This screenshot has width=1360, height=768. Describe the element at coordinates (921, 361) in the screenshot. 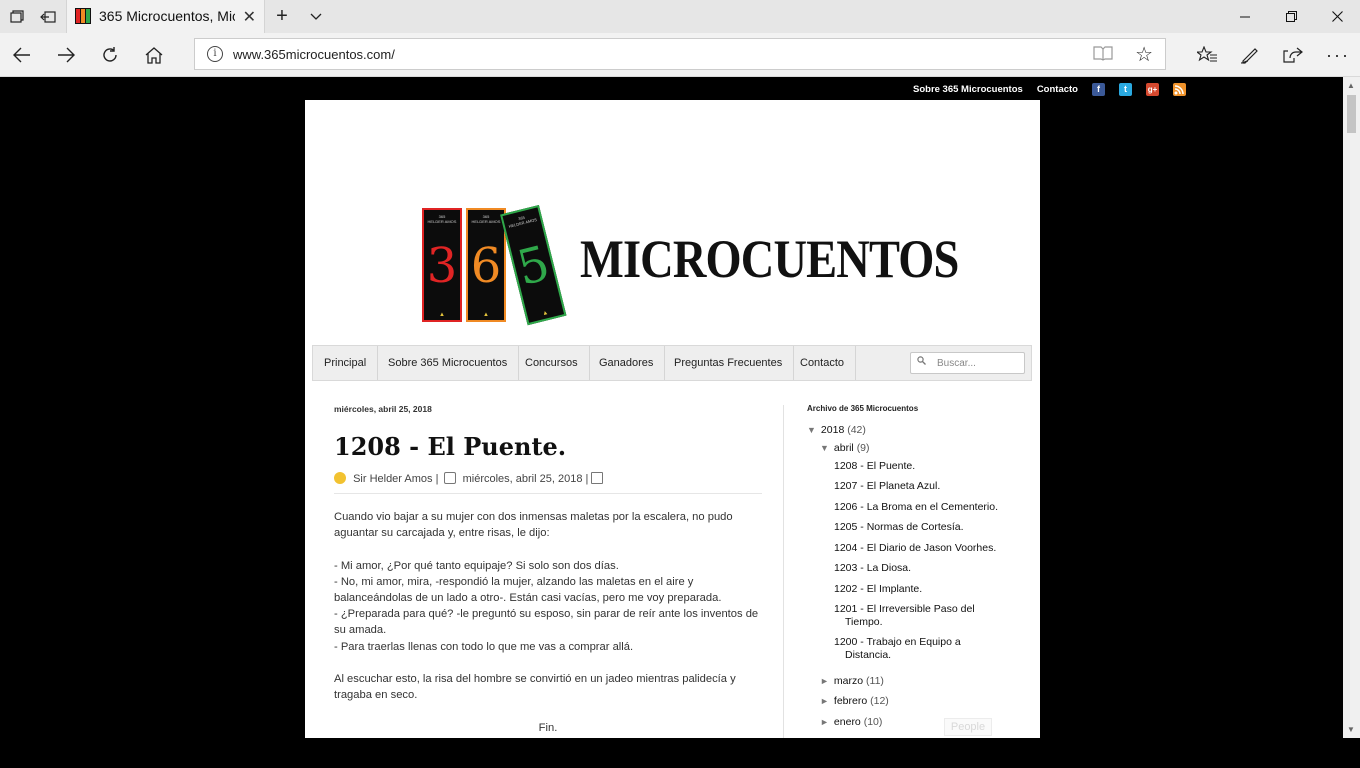

I see `search-icon` at that location.